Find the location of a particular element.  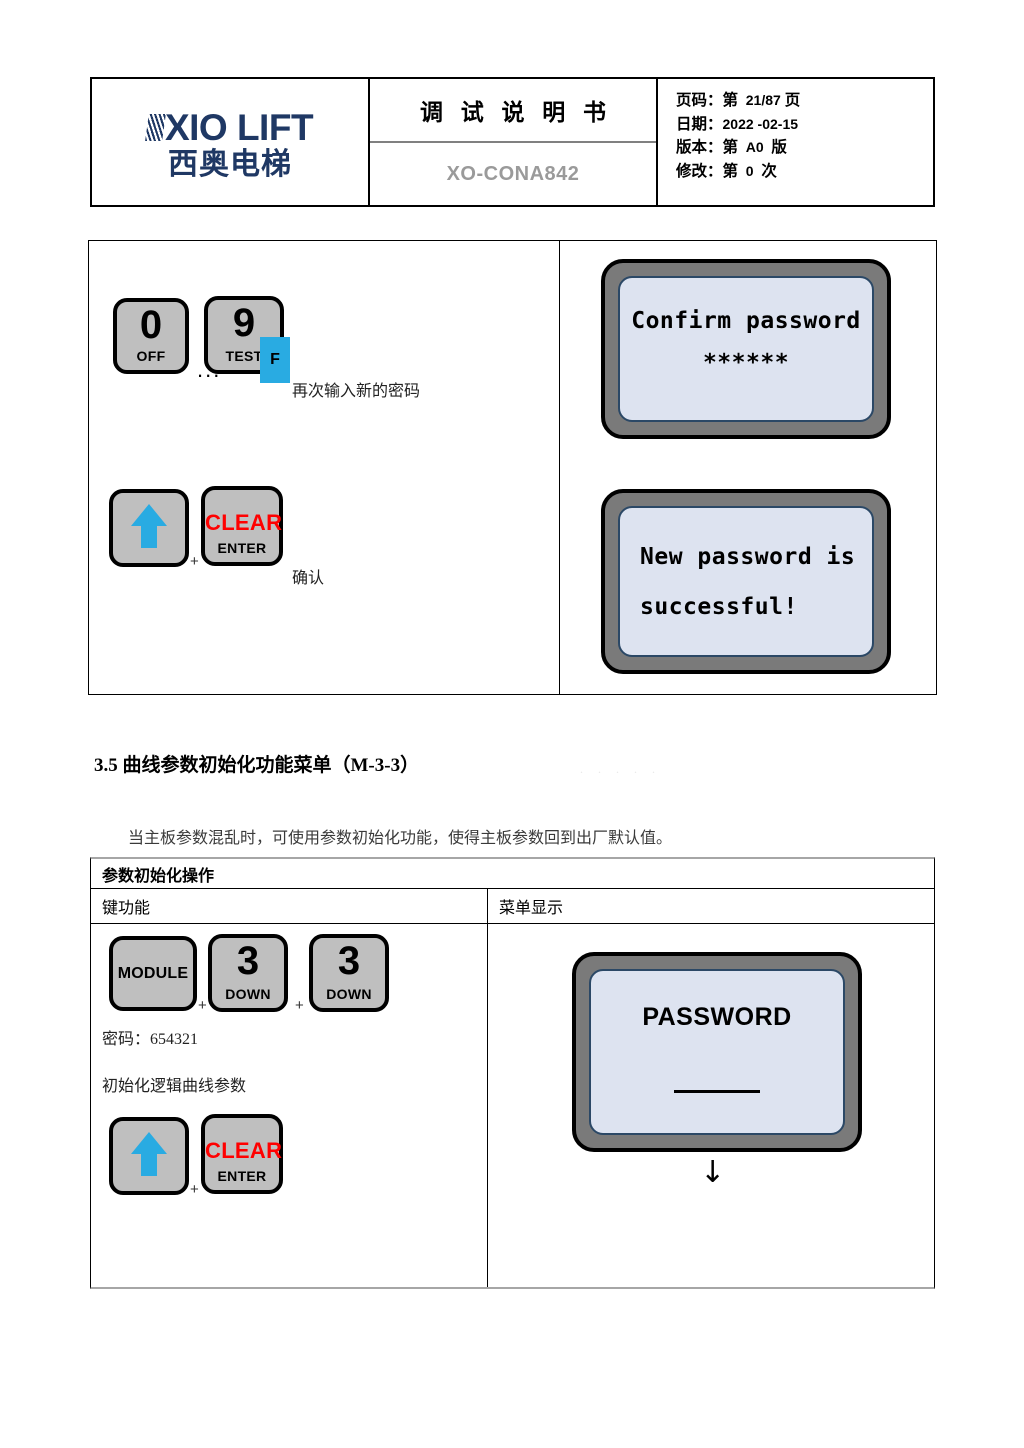

logo-hatch-icon is located at coordinates (155, 127).